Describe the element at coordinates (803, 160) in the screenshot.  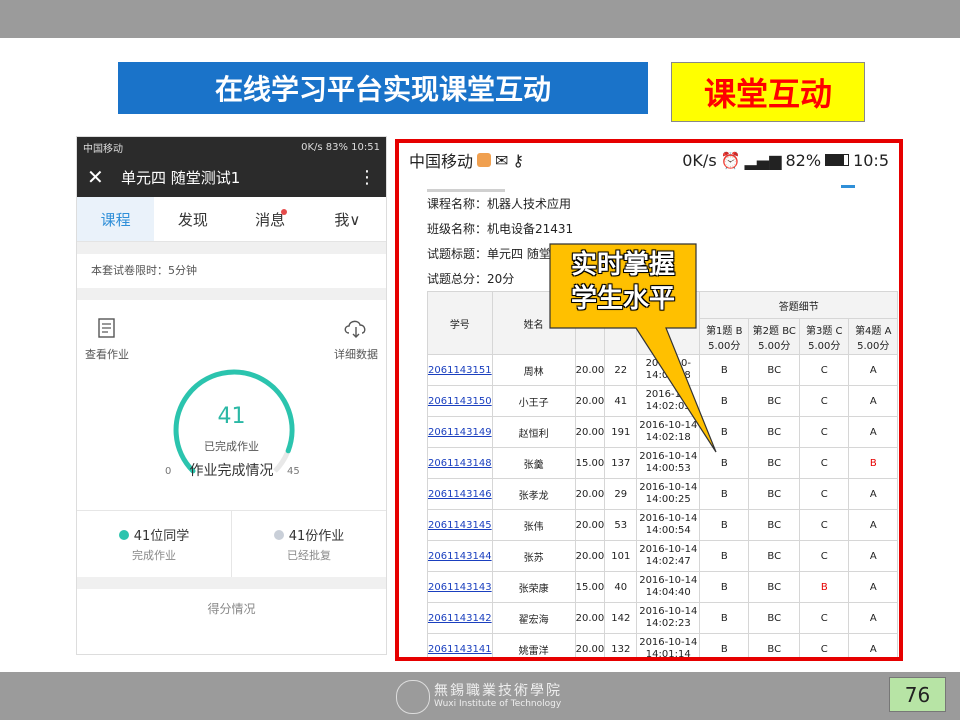
I see `battery-percent: 82%` at that location.